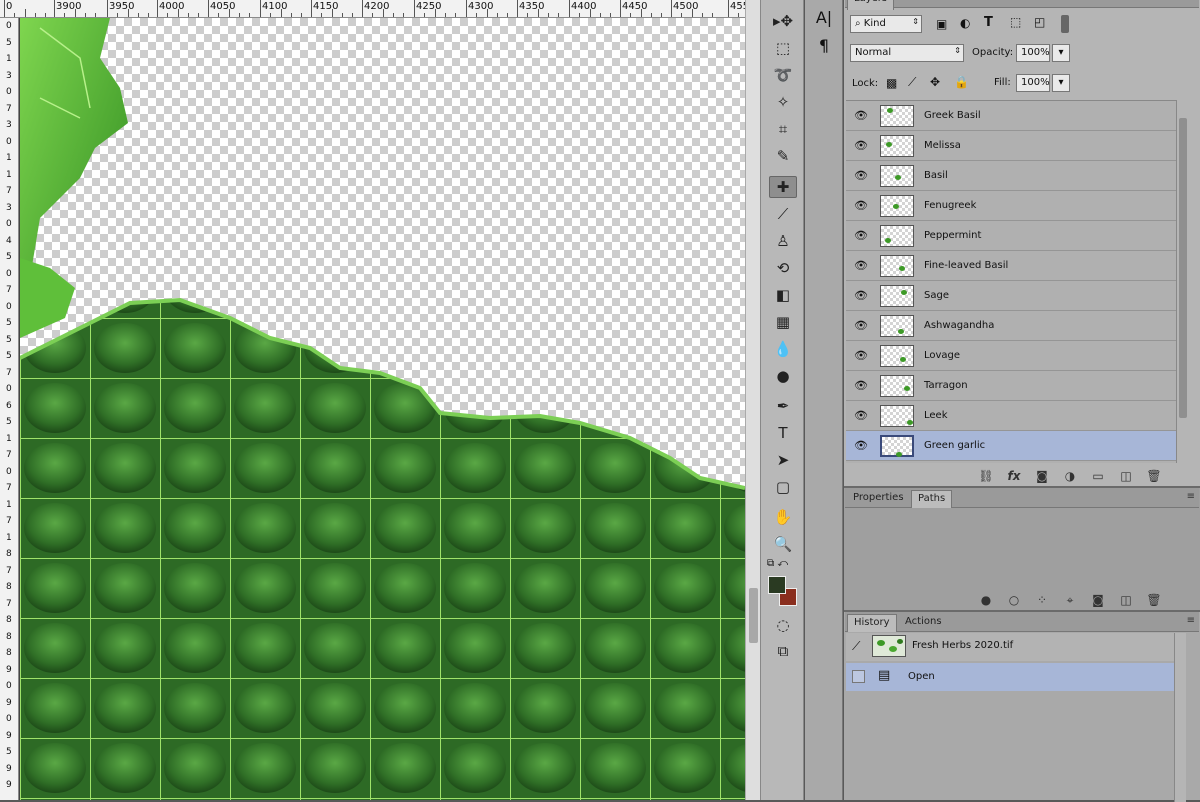  What do you see at coordinates (783, 75) in the screenshot?
I see `lasso-tool-icon: ➰` at bounding box center [783, 75].